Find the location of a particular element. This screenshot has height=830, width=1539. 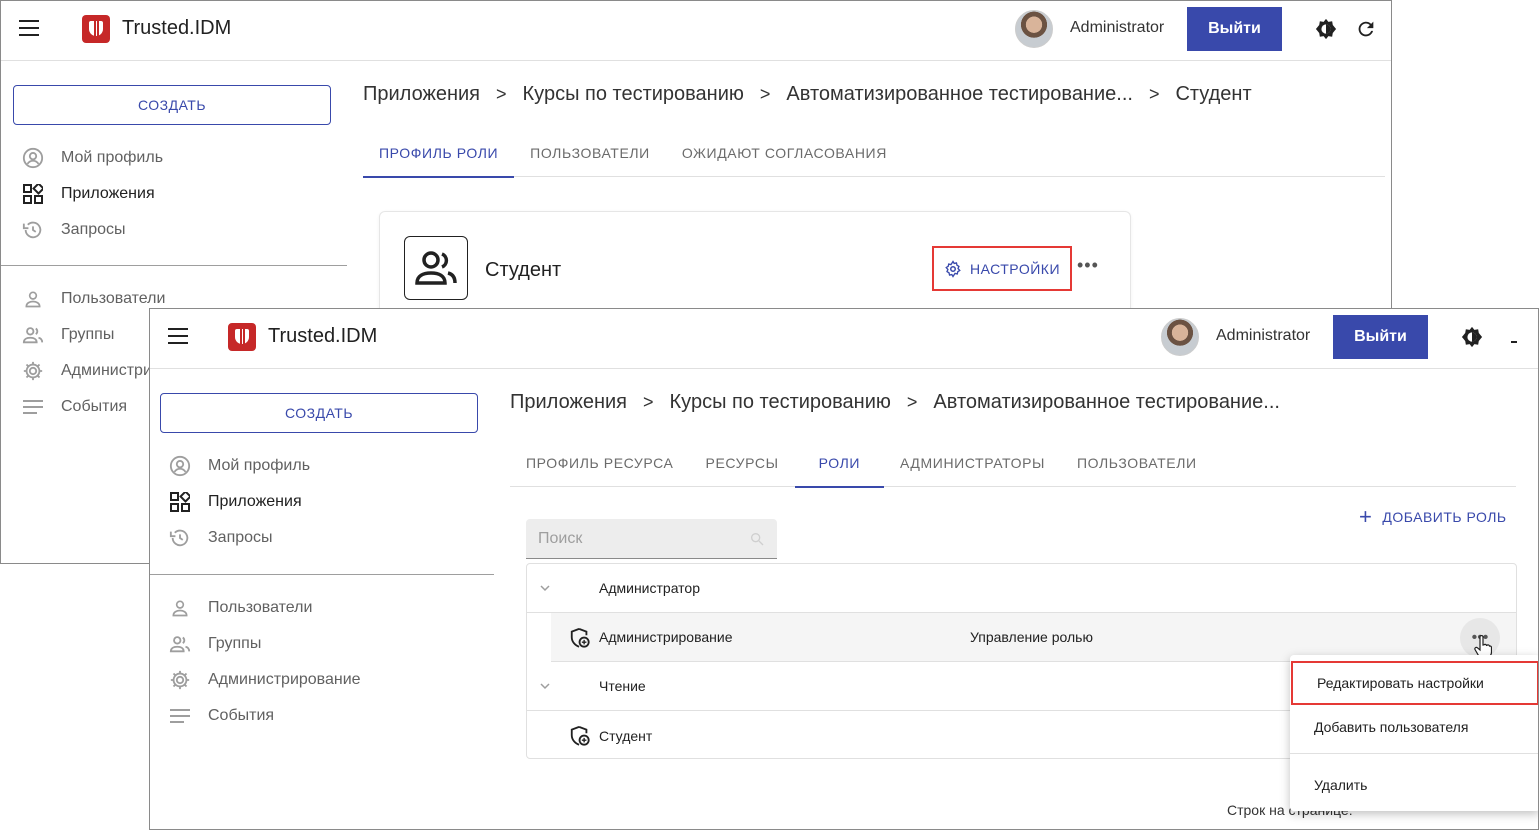

breadcrumb-item-current: Студент is located at coordinates (1213, 94).